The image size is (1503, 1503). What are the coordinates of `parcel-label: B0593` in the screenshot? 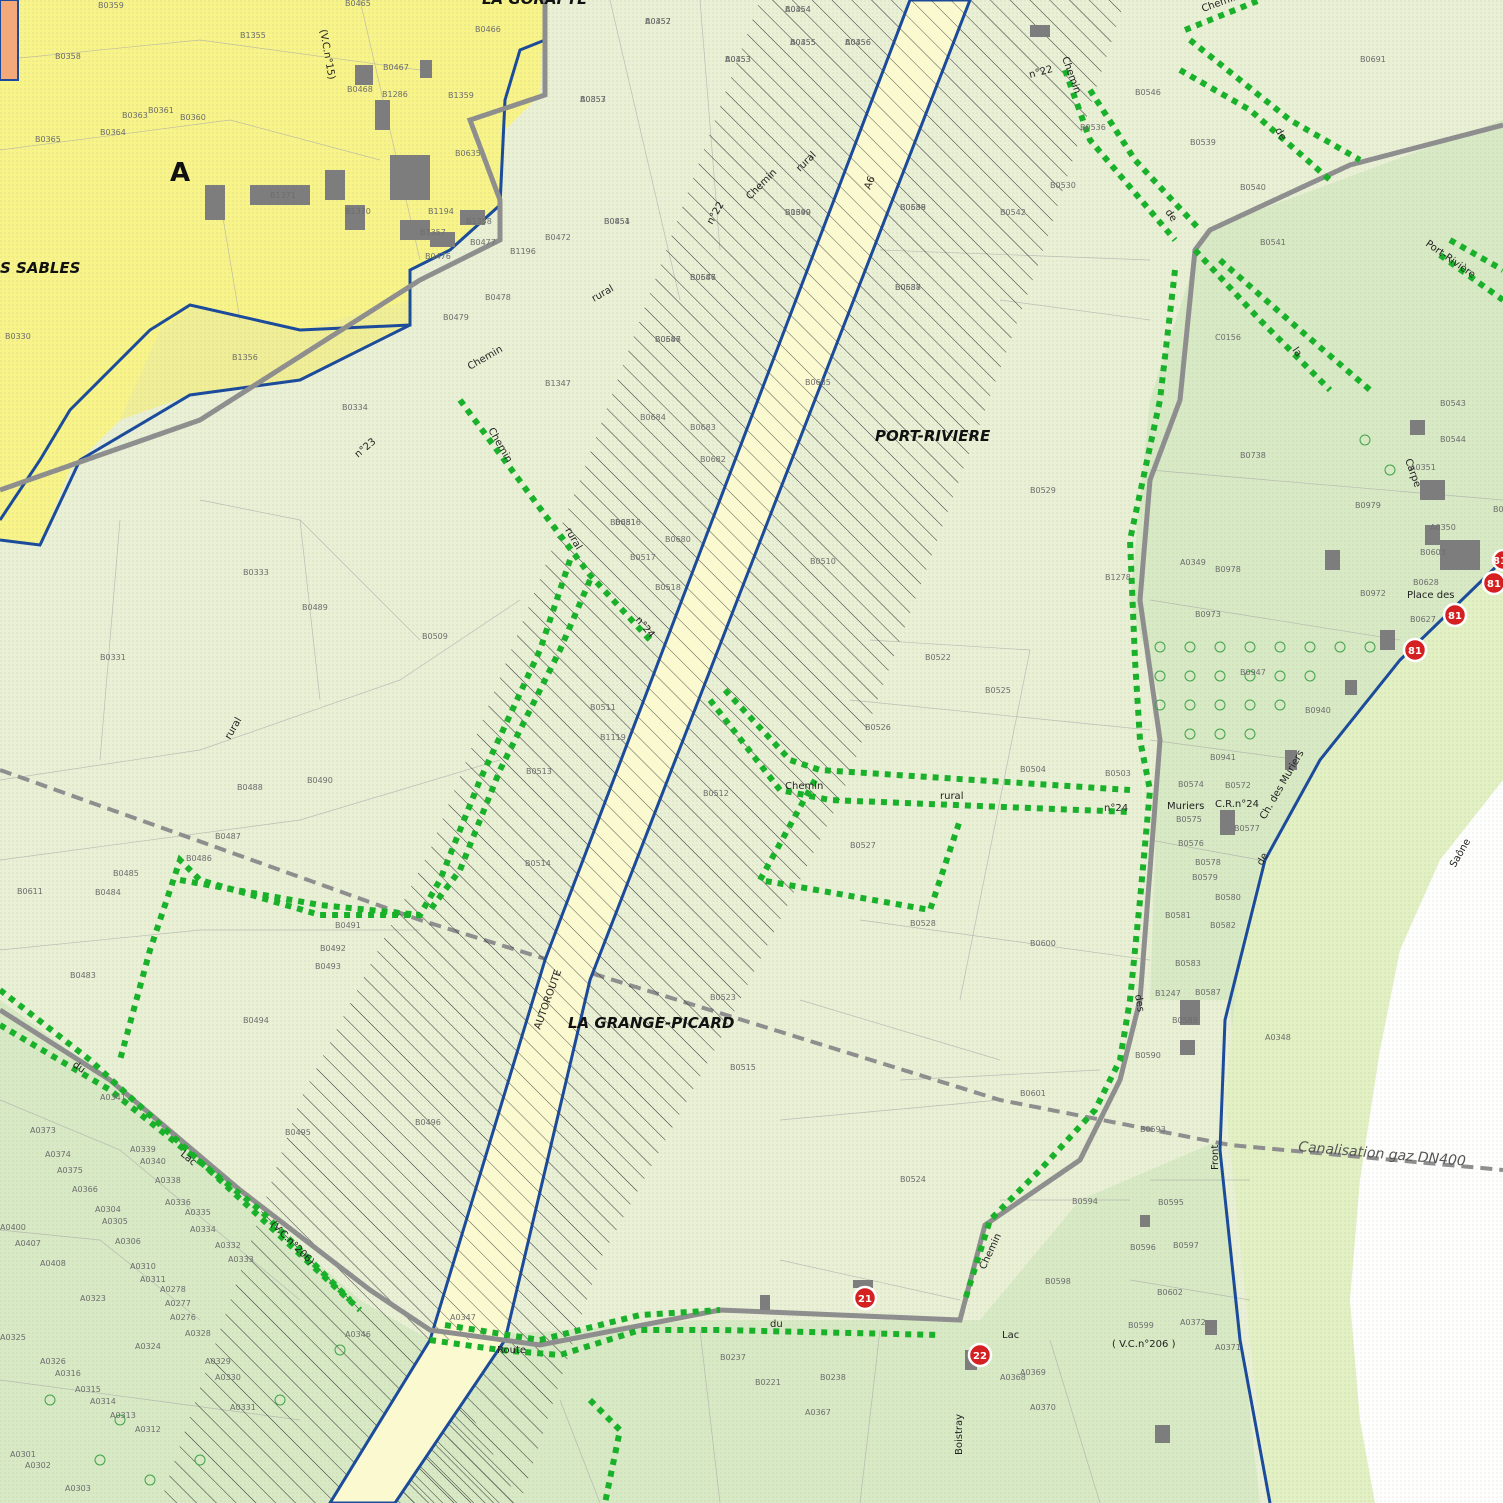 It's located at (1153, 1129).